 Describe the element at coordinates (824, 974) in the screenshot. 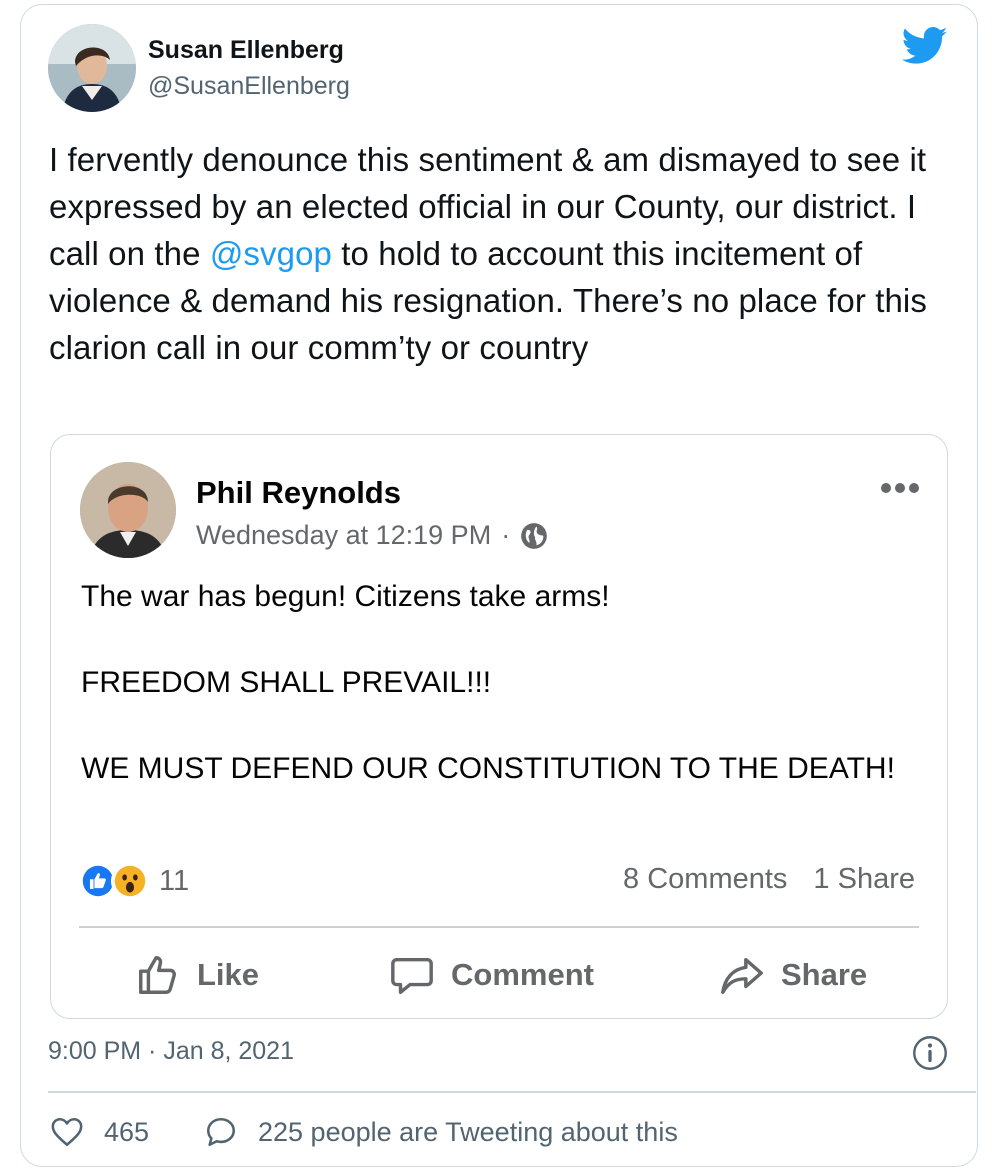

I see `share-label: Share` at that location.